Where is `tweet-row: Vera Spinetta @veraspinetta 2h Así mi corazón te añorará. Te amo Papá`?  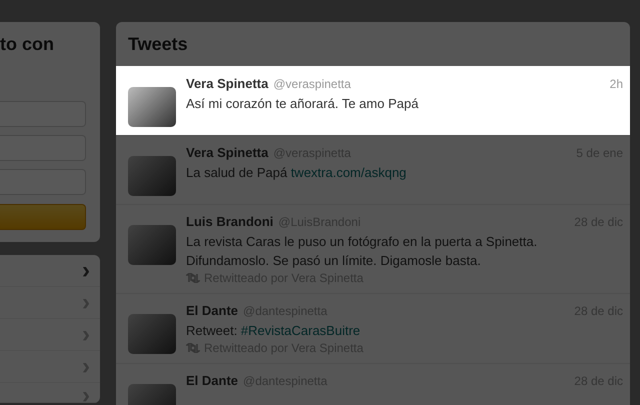 tweet-row: Vera Spinetta @veraspinetta 2h Así mi corazón te añorará. Te amo Papá is located at coordinates (373, 100).